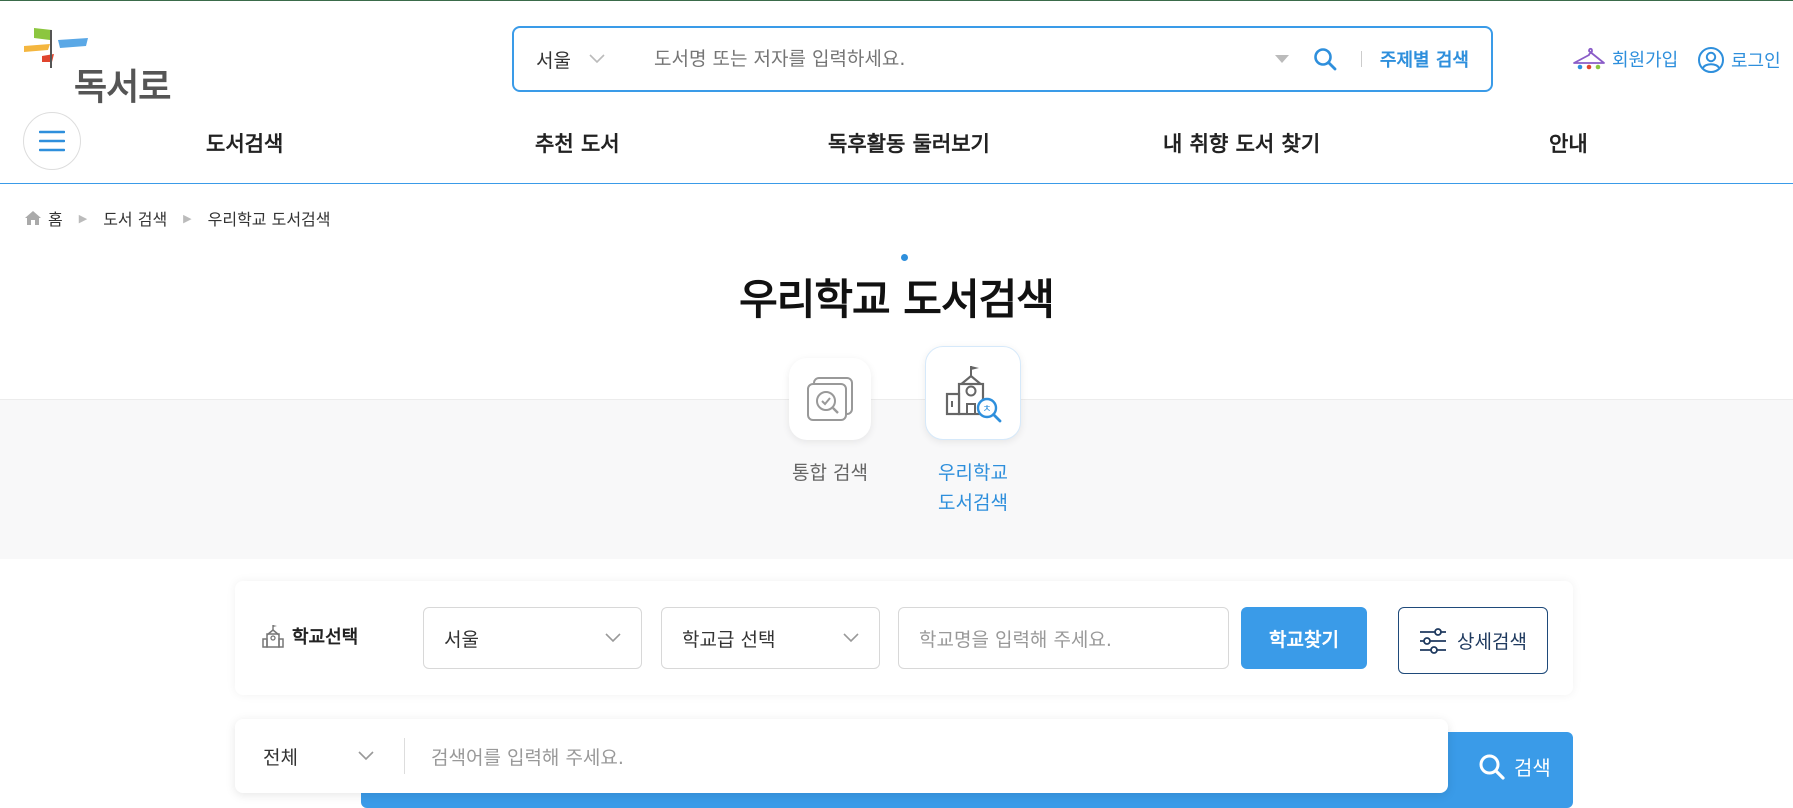  What do you see at coordinates (1532, 768) in the screenshot?
I see `main-search-button-label: 검색` at bounding box center [1532, 768].